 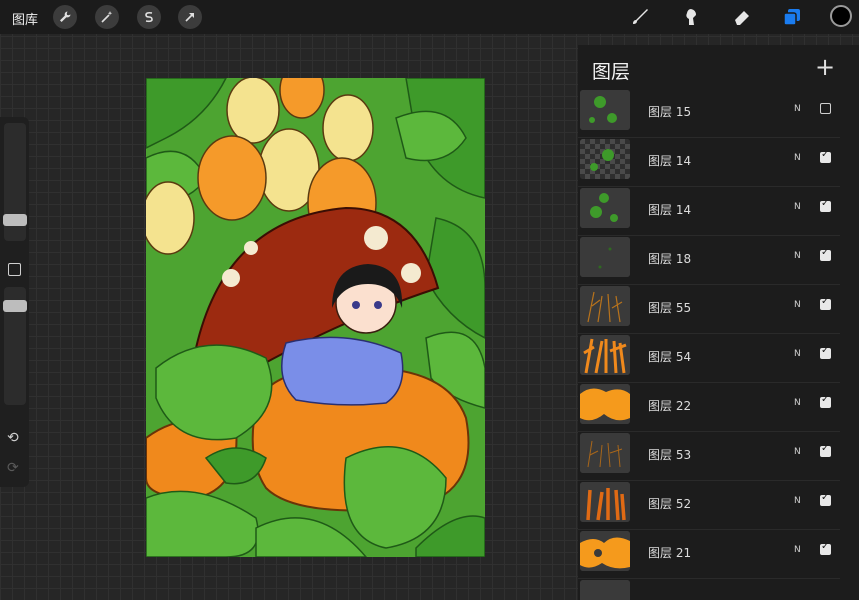 What do you see at coordinates (429, 17) in the screenshot?
I see `top-toolbar: 图库` at bounding box center [429, 17].